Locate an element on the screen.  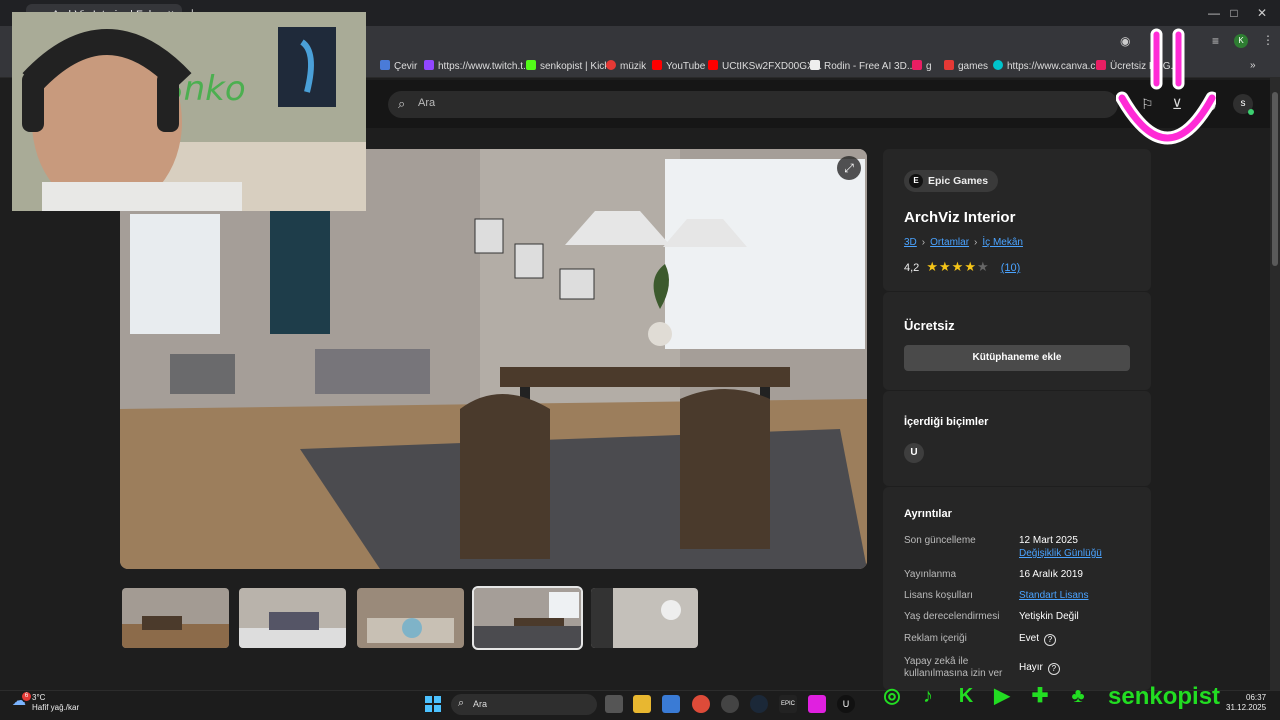
app-pink-icon is located at coordinates (817, 704).